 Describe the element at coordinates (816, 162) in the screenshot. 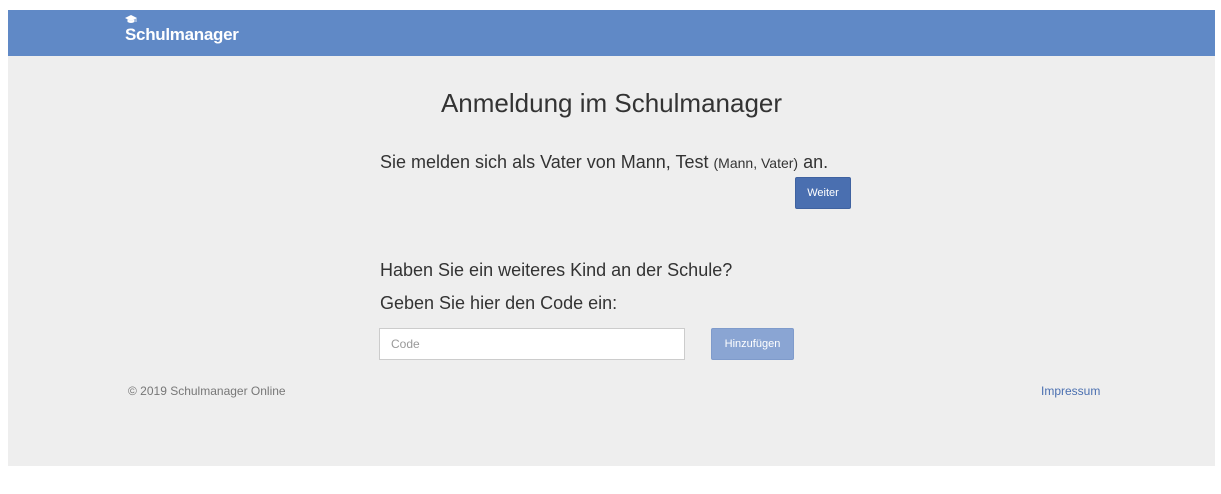

I see `login-suffix: an.` at that location.